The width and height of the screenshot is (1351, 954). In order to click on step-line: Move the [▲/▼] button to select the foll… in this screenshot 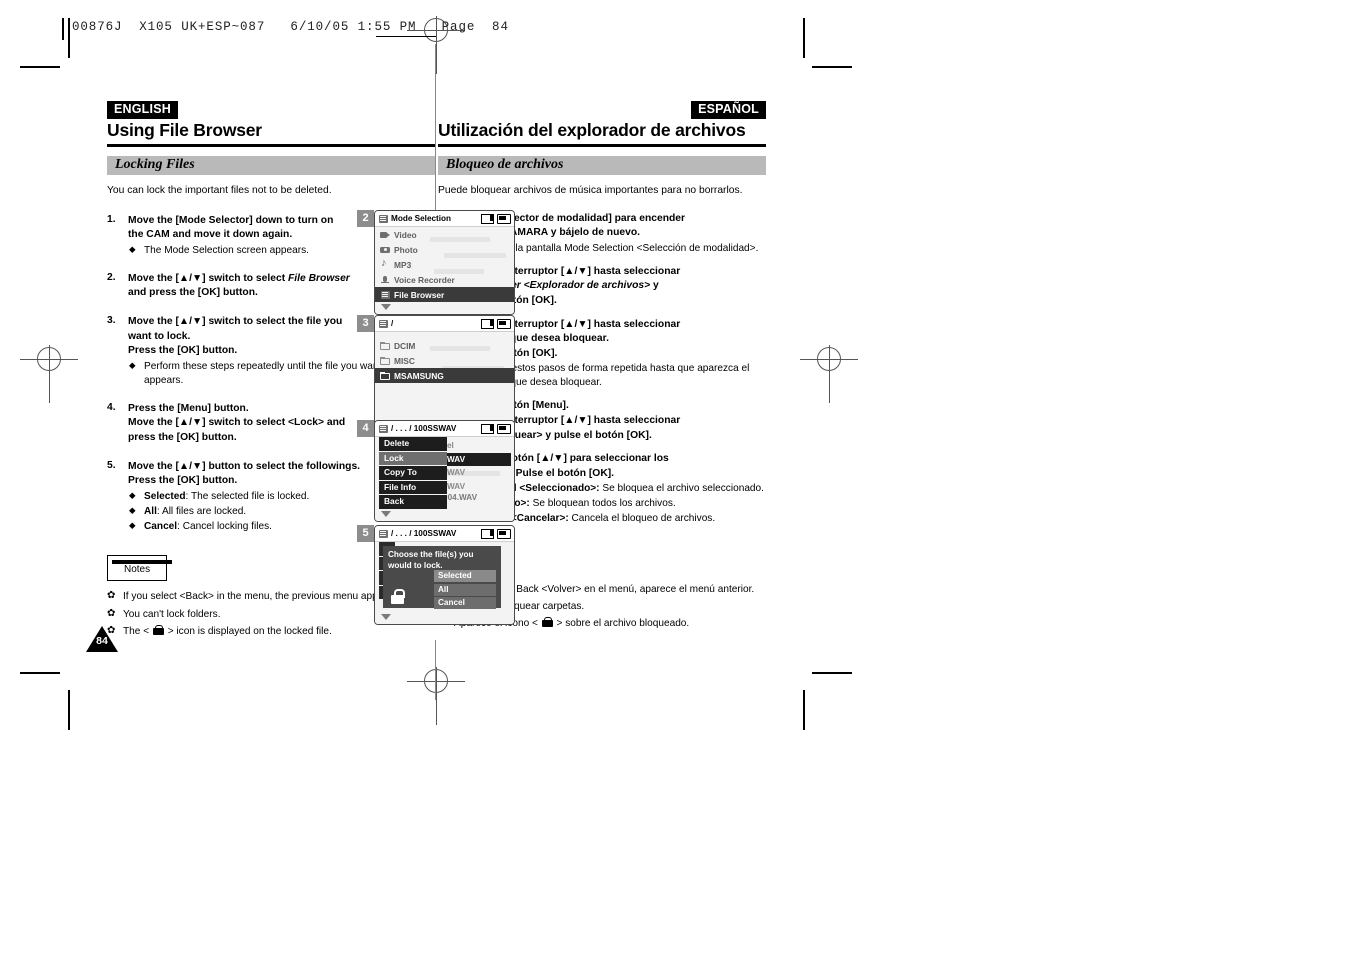, I will do `click(244, 466)`.